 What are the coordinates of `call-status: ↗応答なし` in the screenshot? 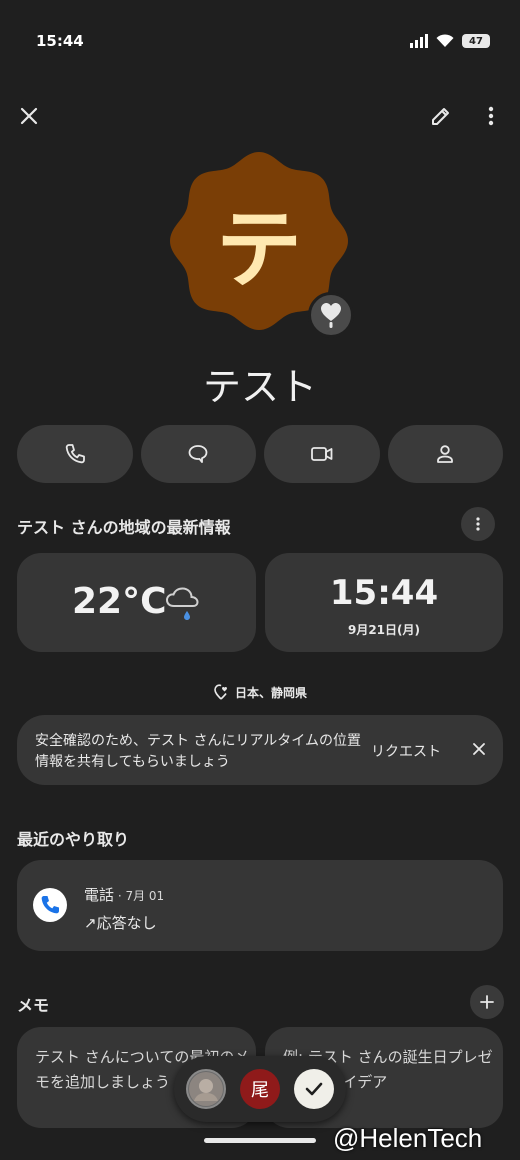 It's located at (120, 923).